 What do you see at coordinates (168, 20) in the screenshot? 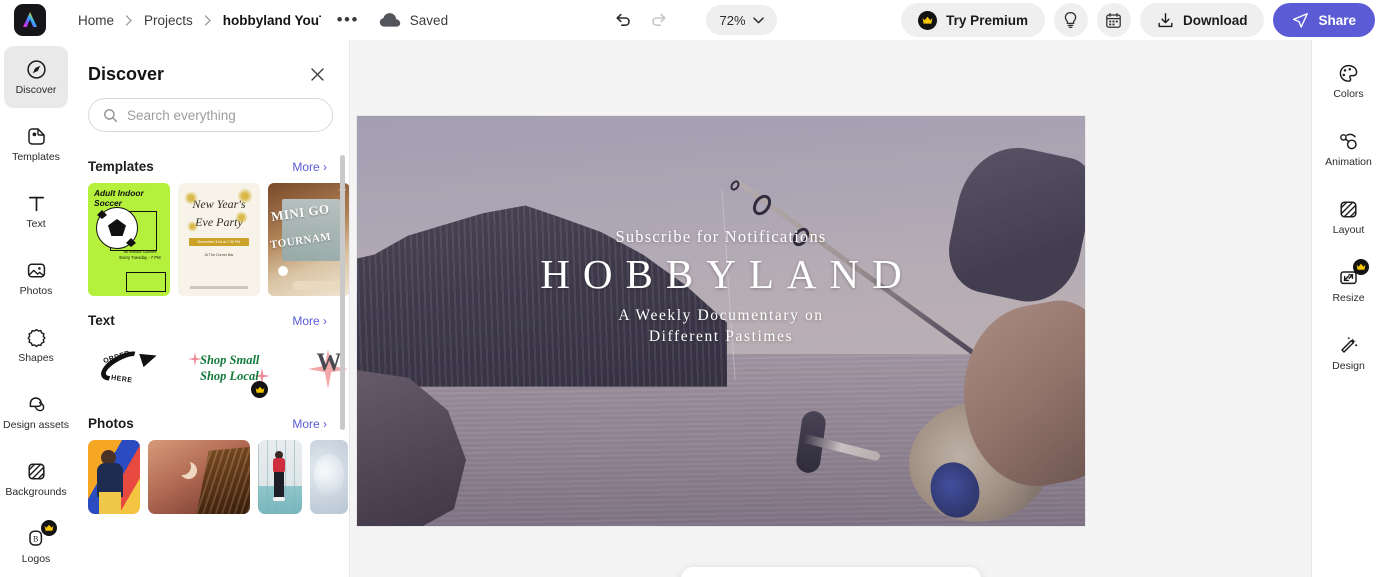
I see `breadcrumb-projects: Projects` at bounding box center [168, 20].